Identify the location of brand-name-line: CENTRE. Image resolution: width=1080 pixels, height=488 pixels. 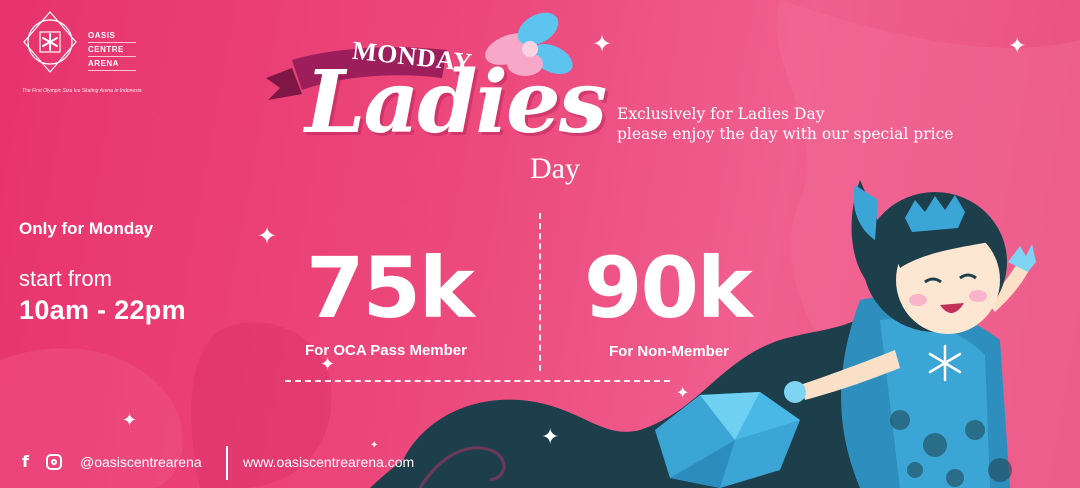
(112, 50).